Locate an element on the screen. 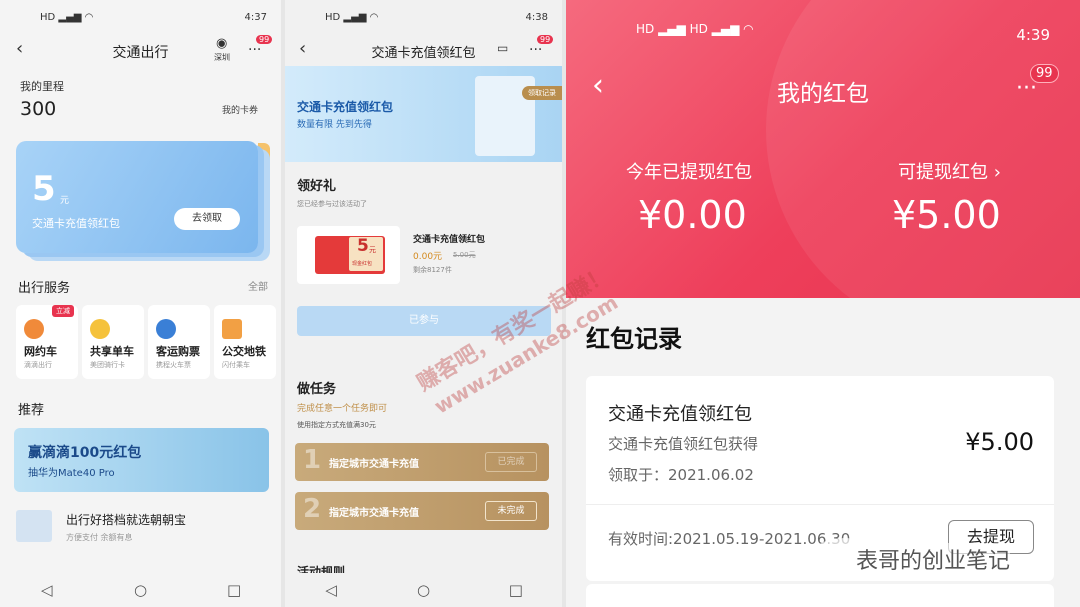 This screenshot has height=607, width=1080. list-item-title: 出行好搭档就选朝朝宝 is located at coordinates (126, 519).